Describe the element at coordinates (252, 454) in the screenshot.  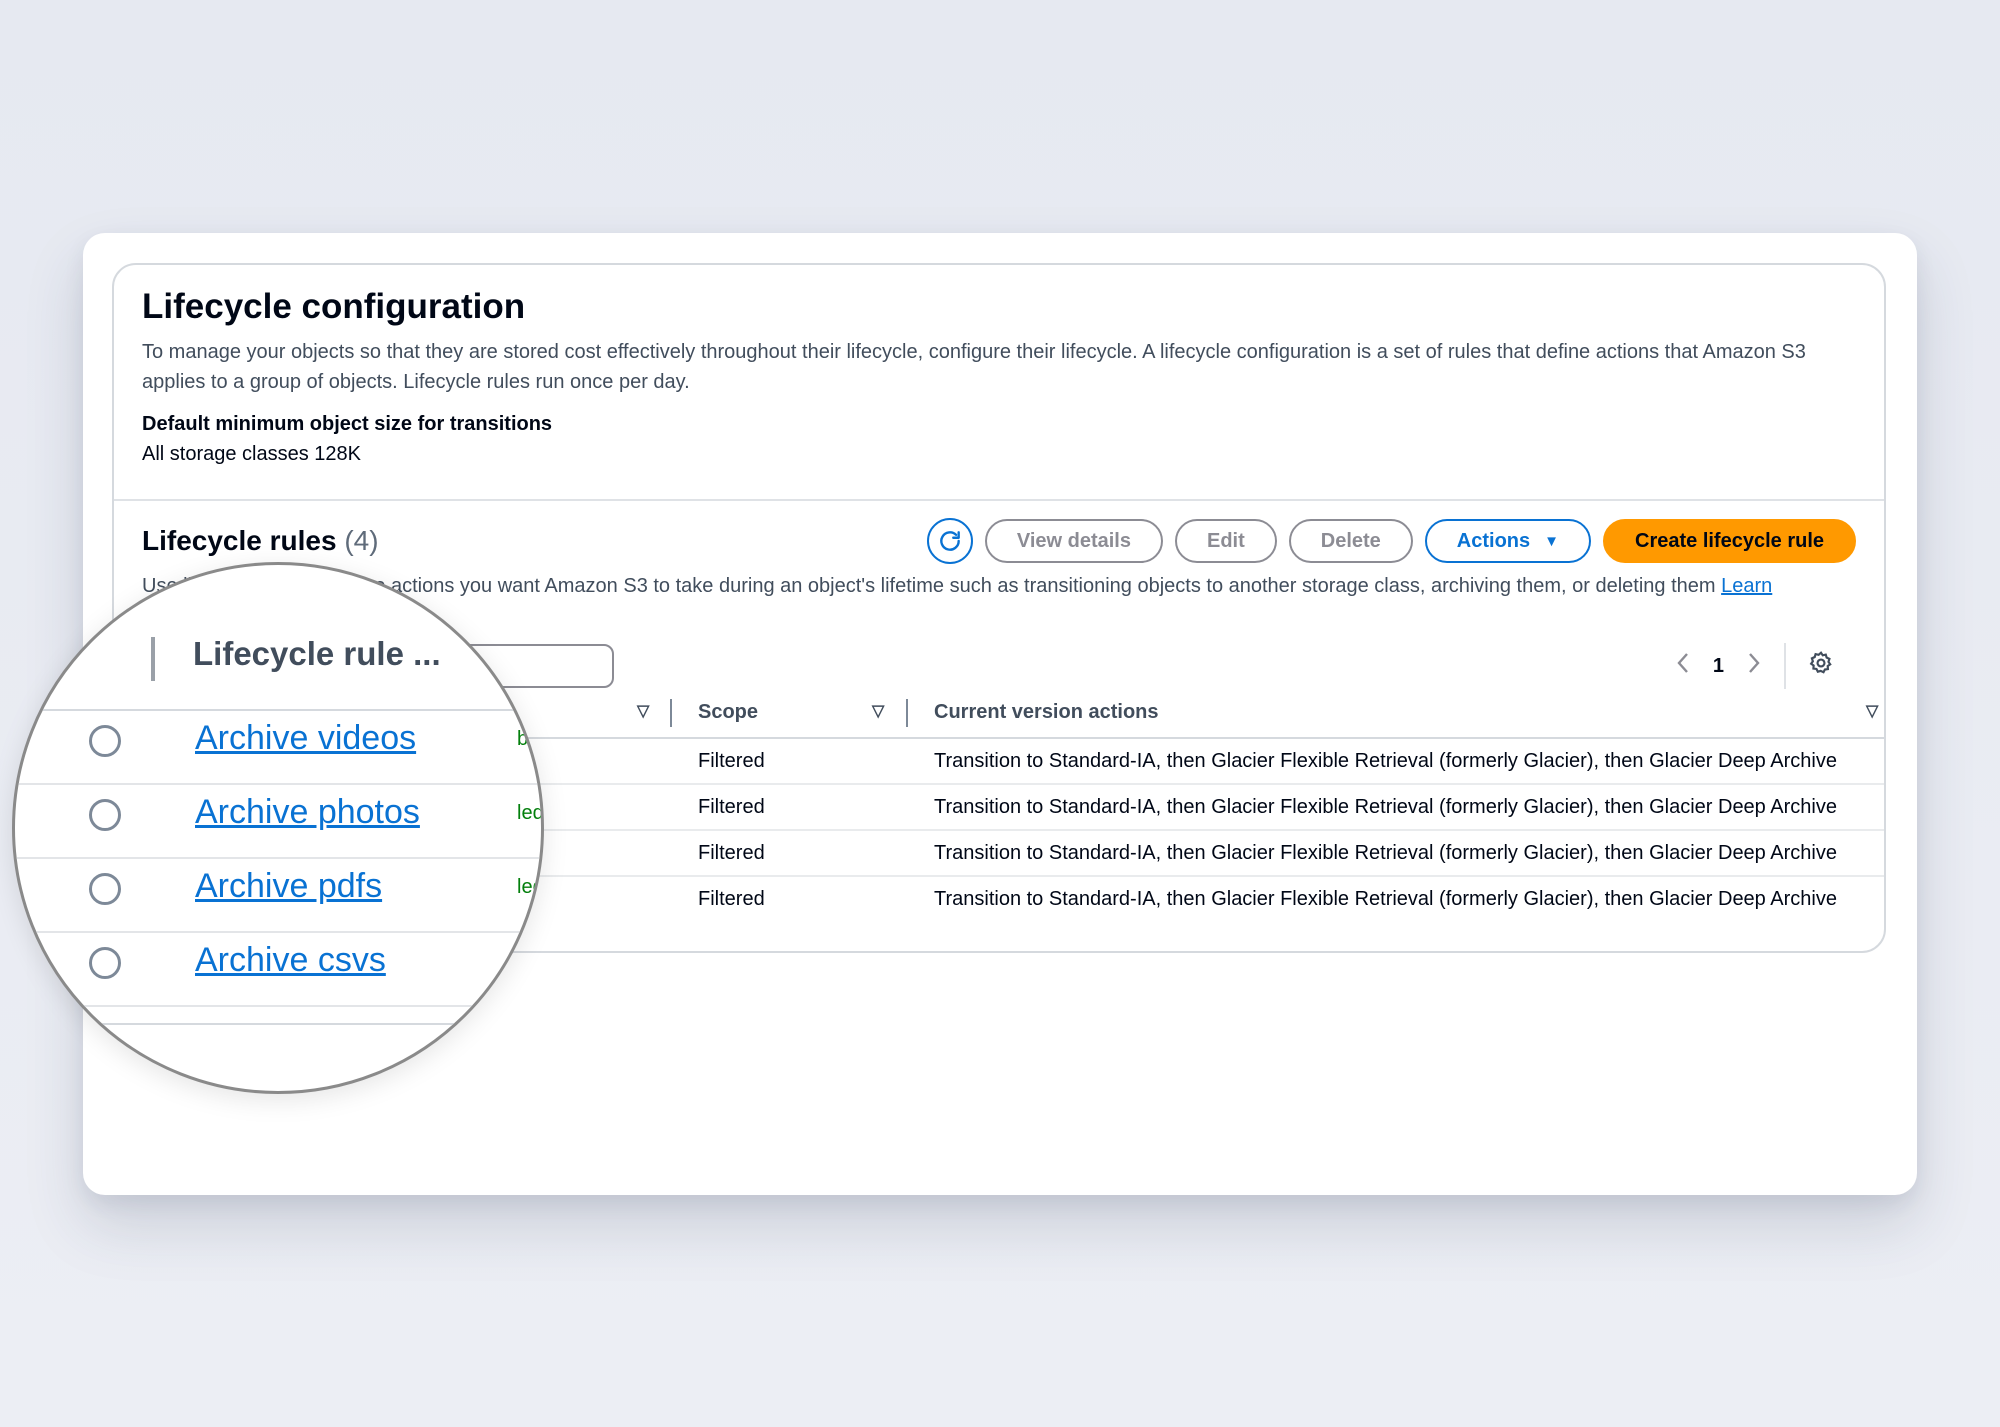
I see `min-size-value: All storage classes 128K` at that location.